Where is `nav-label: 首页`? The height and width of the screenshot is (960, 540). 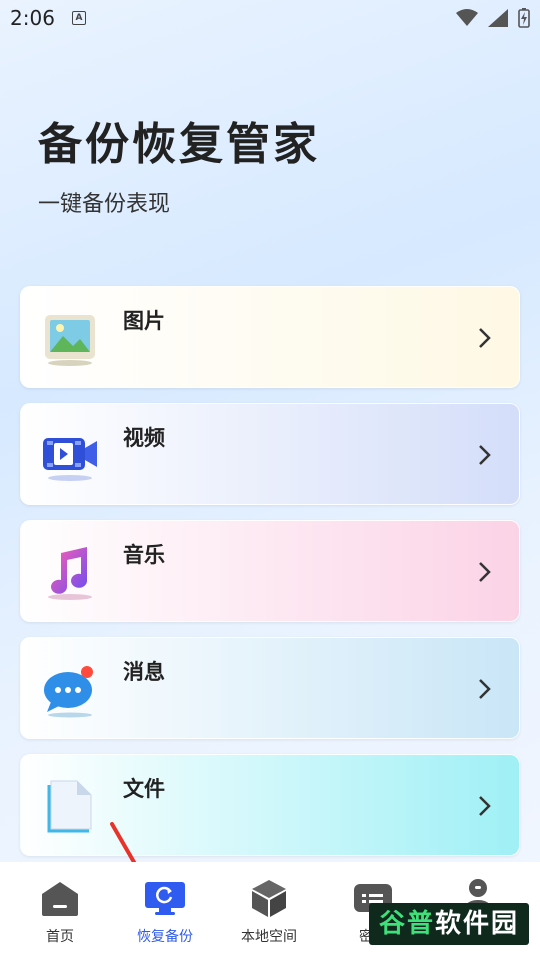 nav-label: 首页 is located at coordinates (60, 937).